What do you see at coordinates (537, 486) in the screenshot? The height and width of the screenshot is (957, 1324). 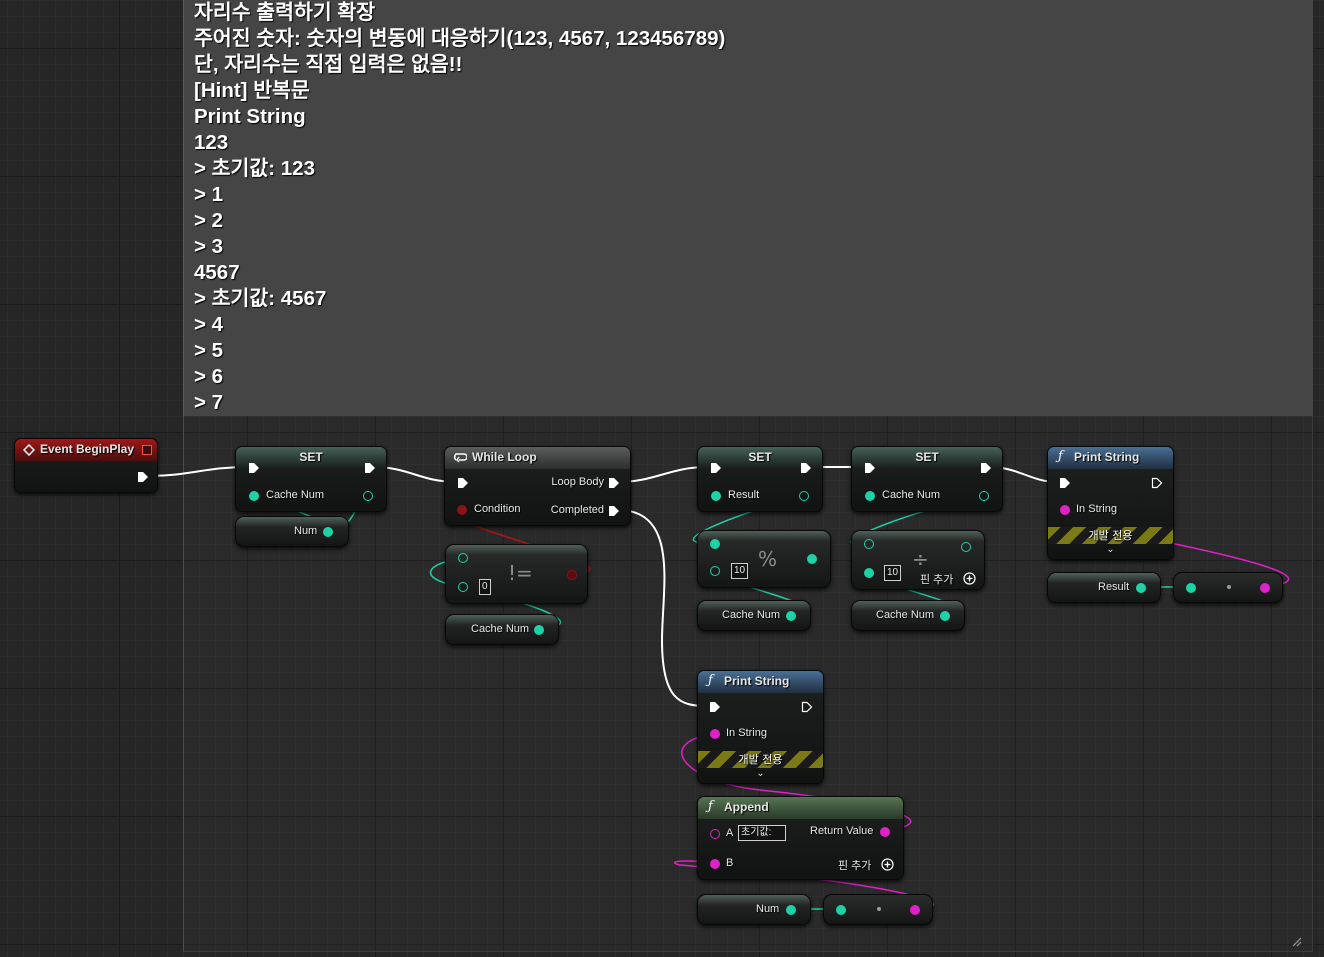 I see `while-loop-node: While Loop Loop Body Condition Completed` at bounding box center [537, 486].